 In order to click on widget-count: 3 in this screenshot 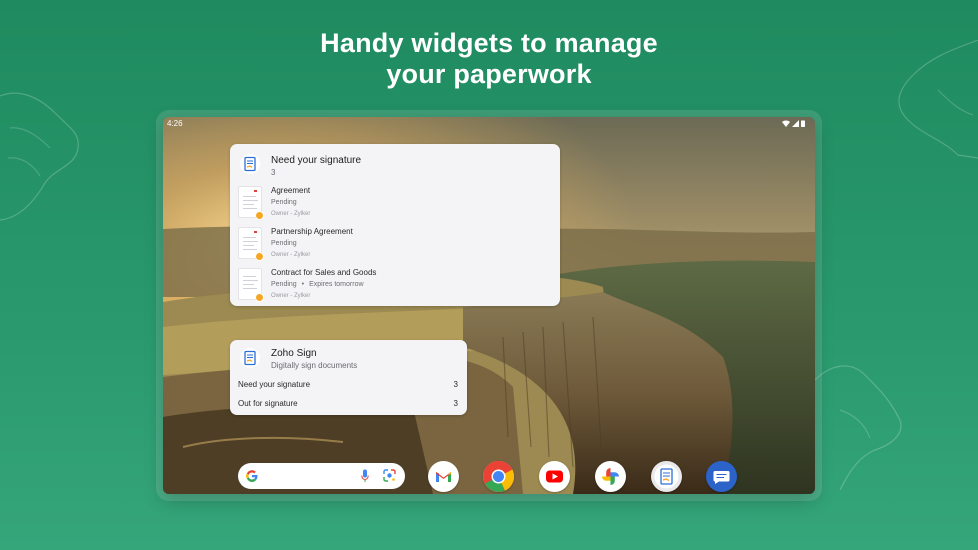, I will do `click(273, 172)`.